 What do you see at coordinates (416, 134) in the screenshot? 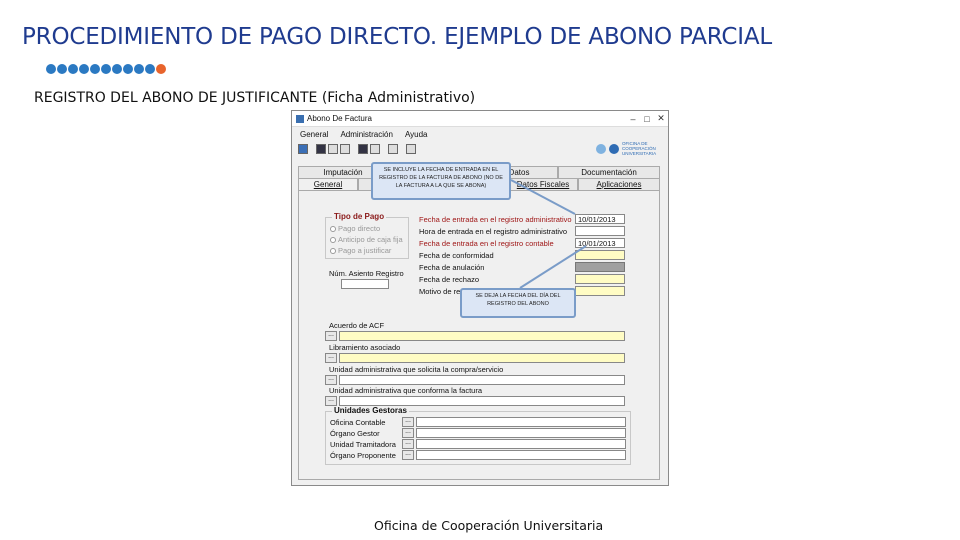
I see `menu-ayuda: Ayuda` at bounding box center [416, 134].